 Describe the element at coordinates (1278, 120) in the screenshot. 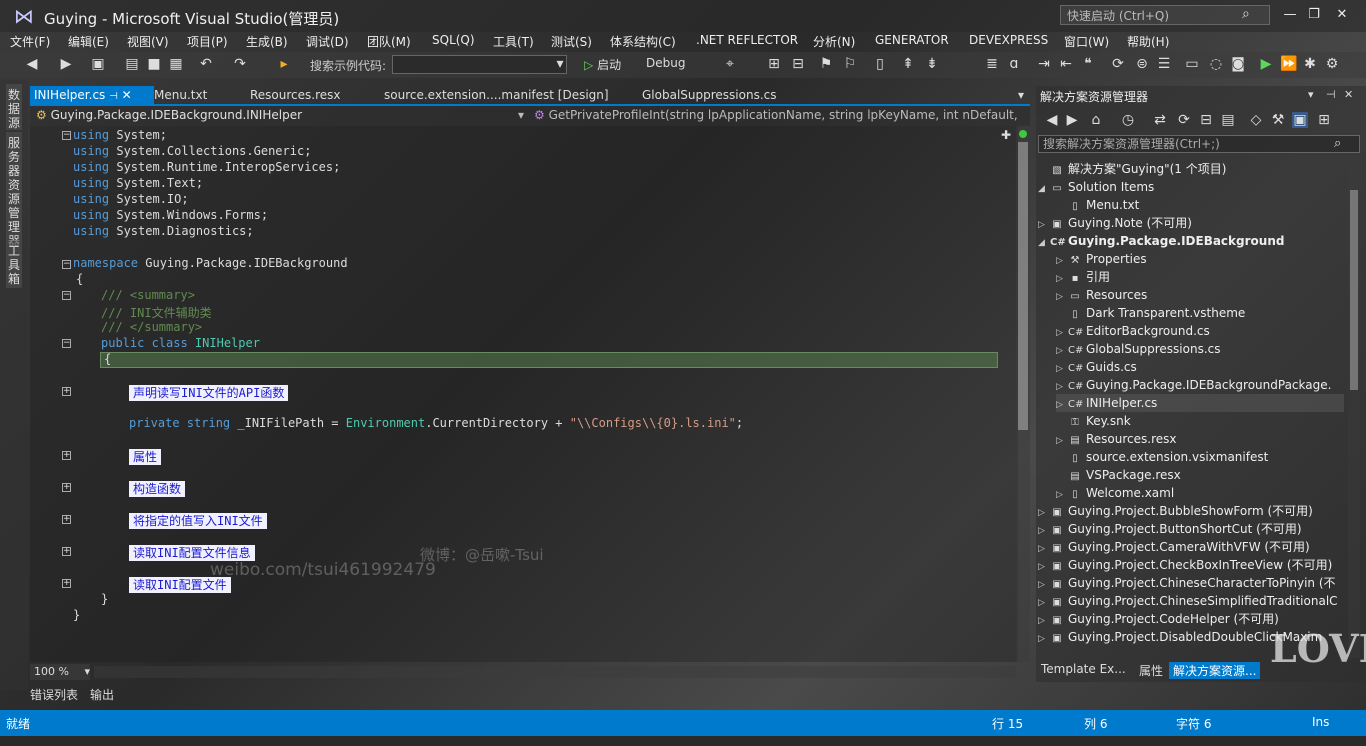

I see `properties-icon: ⚒` at that location.